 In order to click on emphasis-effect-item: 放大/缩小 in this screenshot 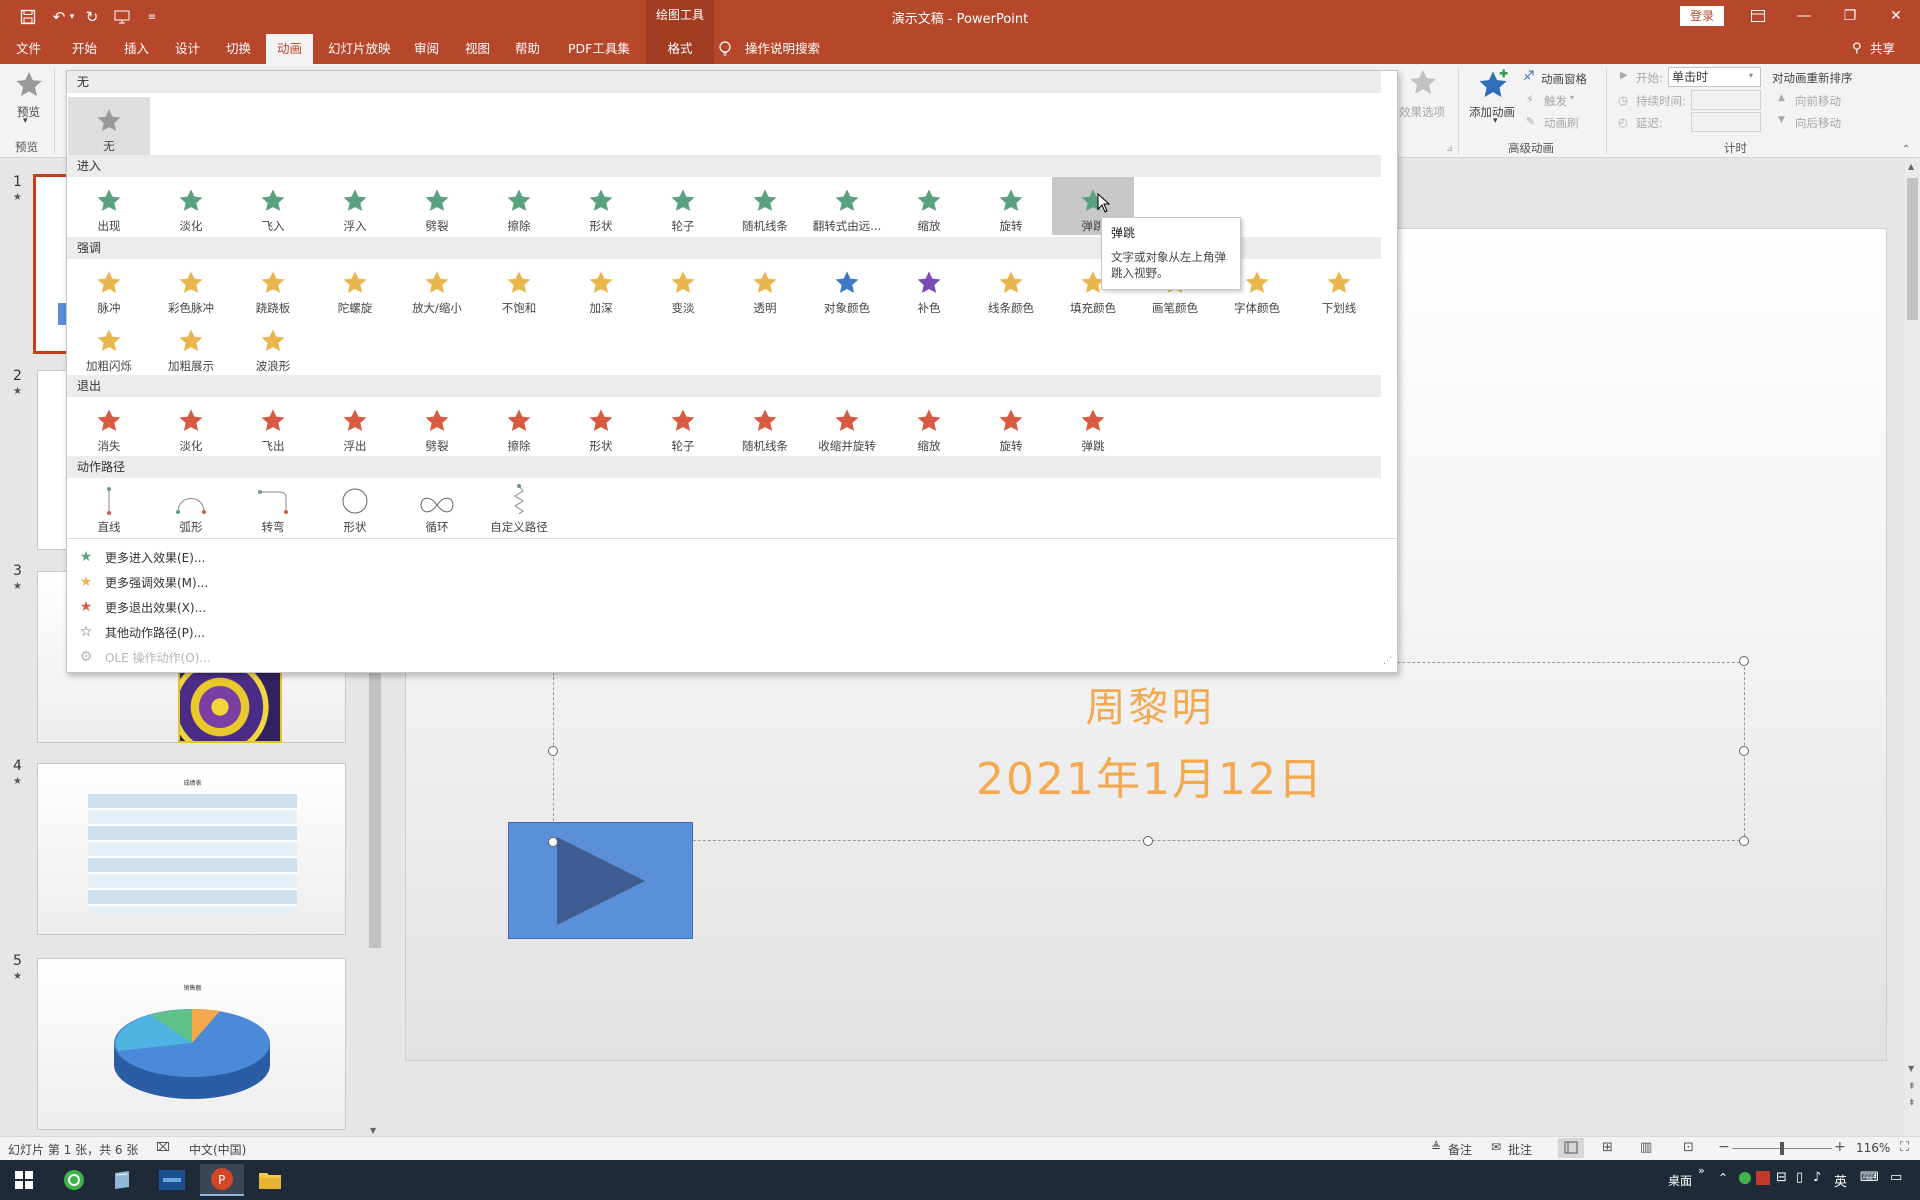, I will do `click(437, 288)`.